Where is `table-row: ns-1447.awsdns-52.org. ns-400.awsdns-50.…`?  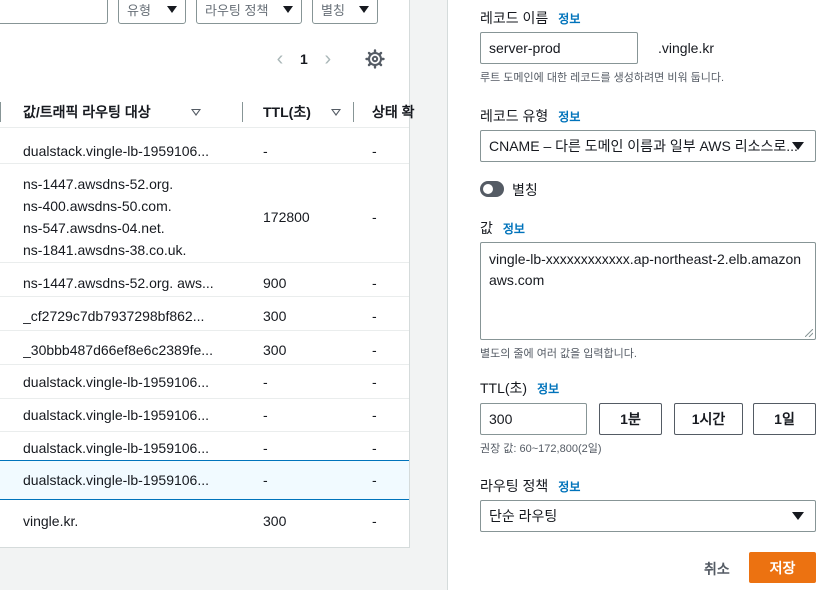 table-row: ns-1447.awsdns-52.org. ns-400.awsdns-50.… is located at coordinates (204, 213).